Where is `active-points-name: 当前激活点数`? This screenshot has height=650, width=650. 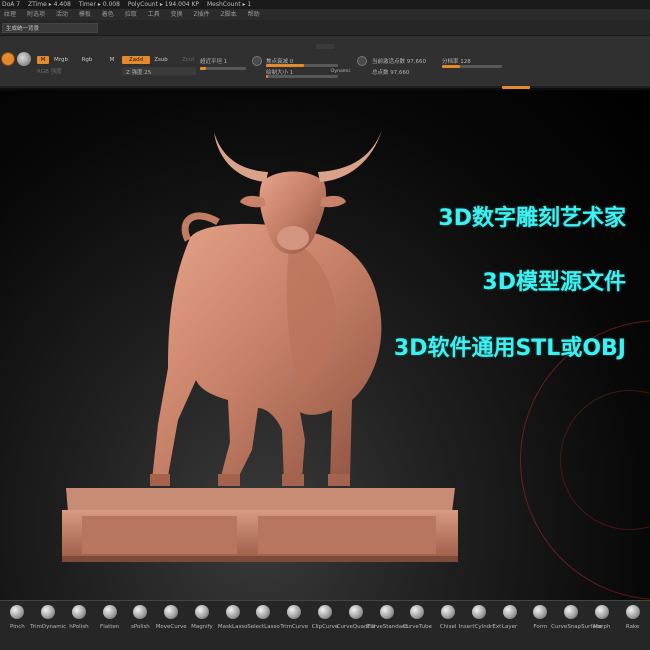 active-points-name: 当前激活点数 is located at coordinates (389, 62).